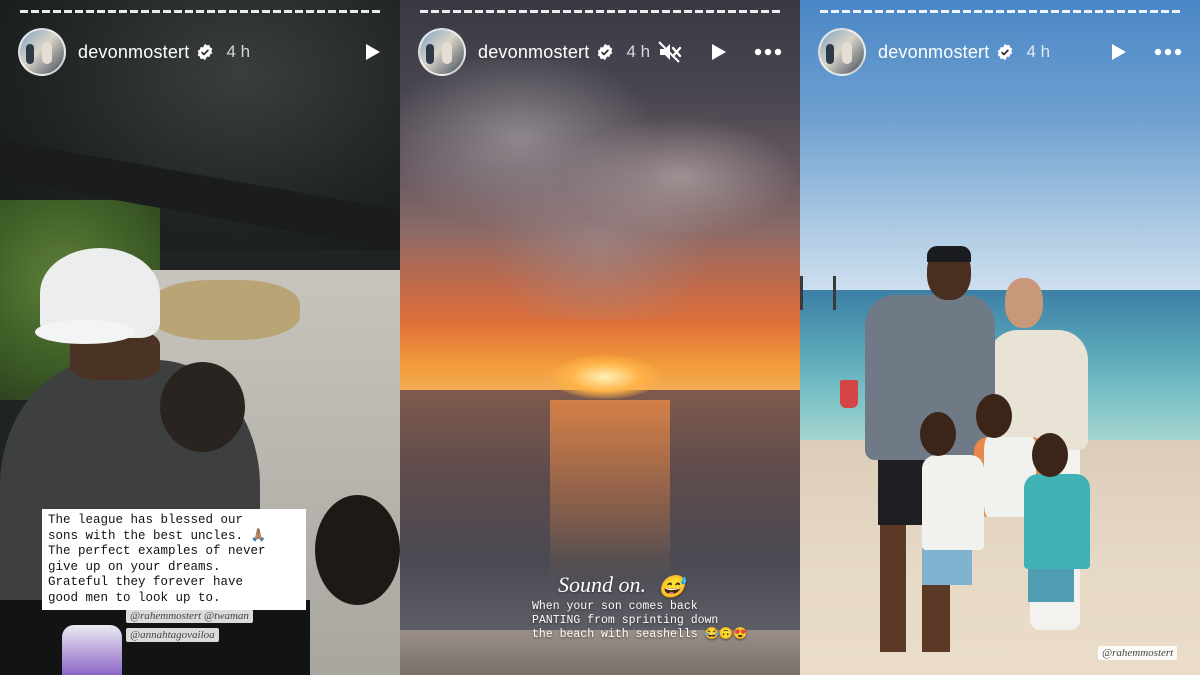  I want to click on cap-brim, so click(85, 332).